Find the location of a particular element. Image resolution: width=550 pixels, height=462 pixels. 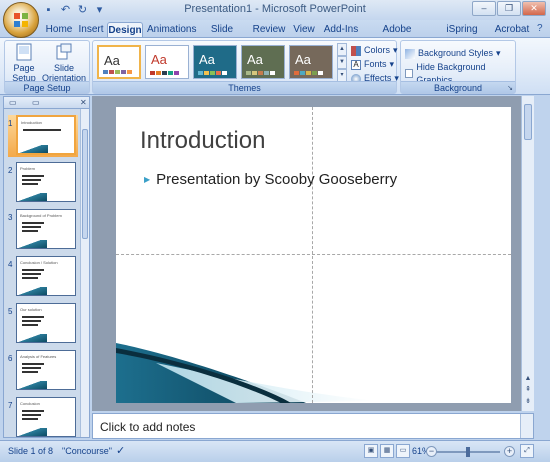

slide-thumbnail-item: 5 Our solution is located at coordinates (43, 324).